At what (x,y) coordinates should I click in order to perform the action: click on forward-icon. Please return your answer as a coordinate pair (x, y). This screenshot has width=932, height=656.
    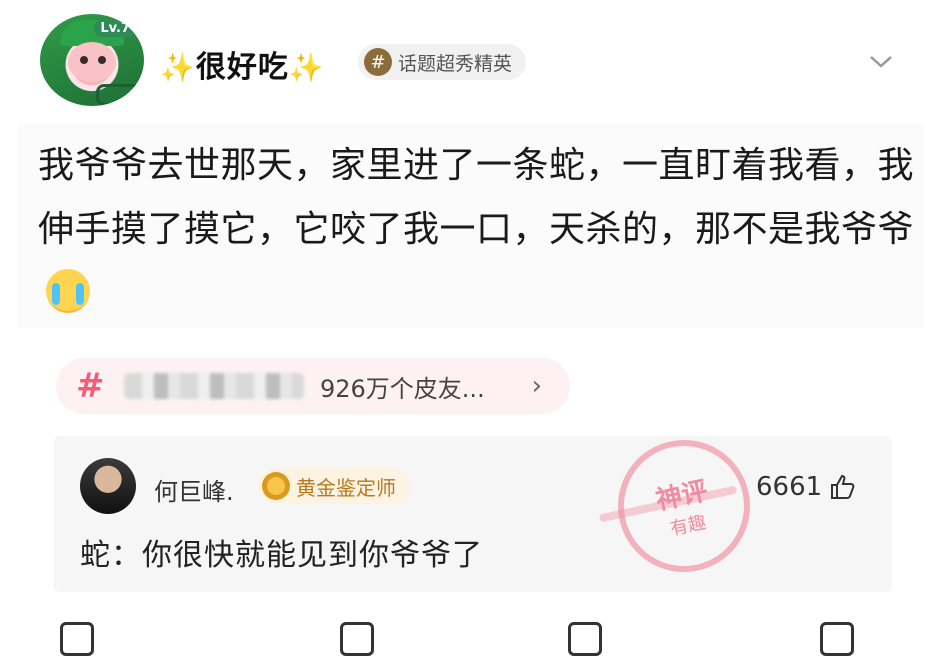
    Looking at the image, I should click on (837, 639).